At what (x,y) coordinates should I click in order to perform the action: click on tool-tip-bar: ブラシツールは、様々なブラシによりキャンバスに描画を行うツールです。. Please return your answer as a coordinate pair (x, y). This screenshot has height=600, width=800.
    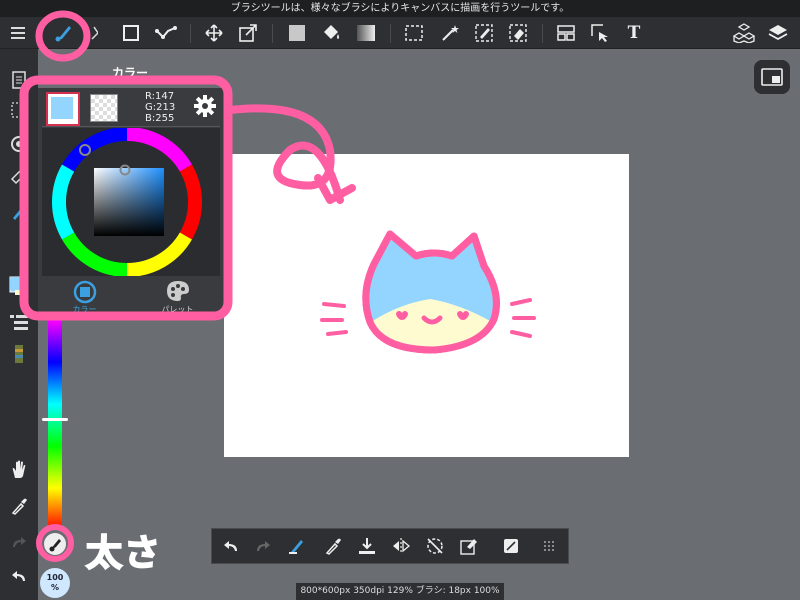
    Looking at the image, I should click on (400, 8).